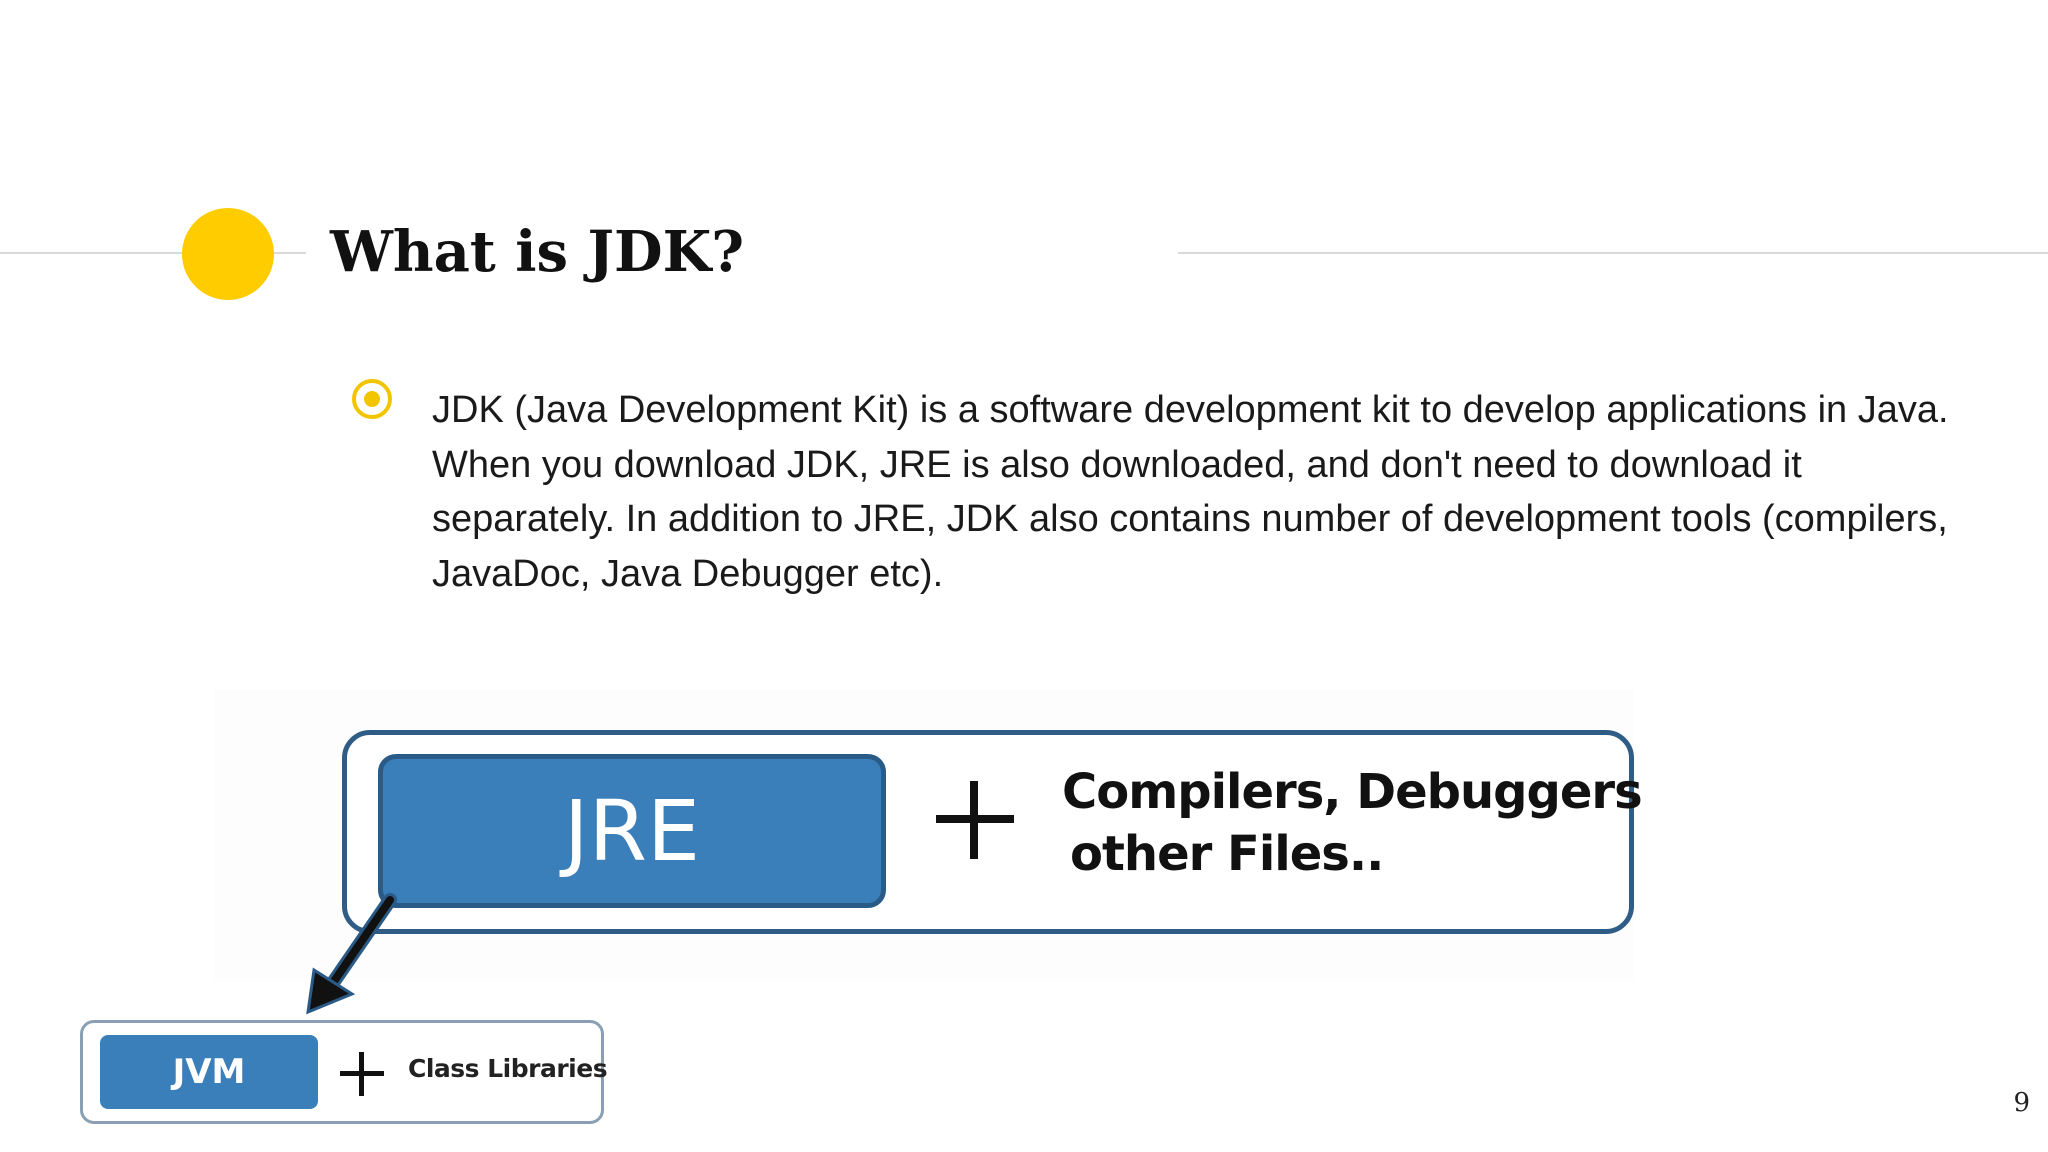 Image resolution: width=2048 pixels, height=1152 pixels. I want to click on other-files-label: other Files.., so click(1227, 854).